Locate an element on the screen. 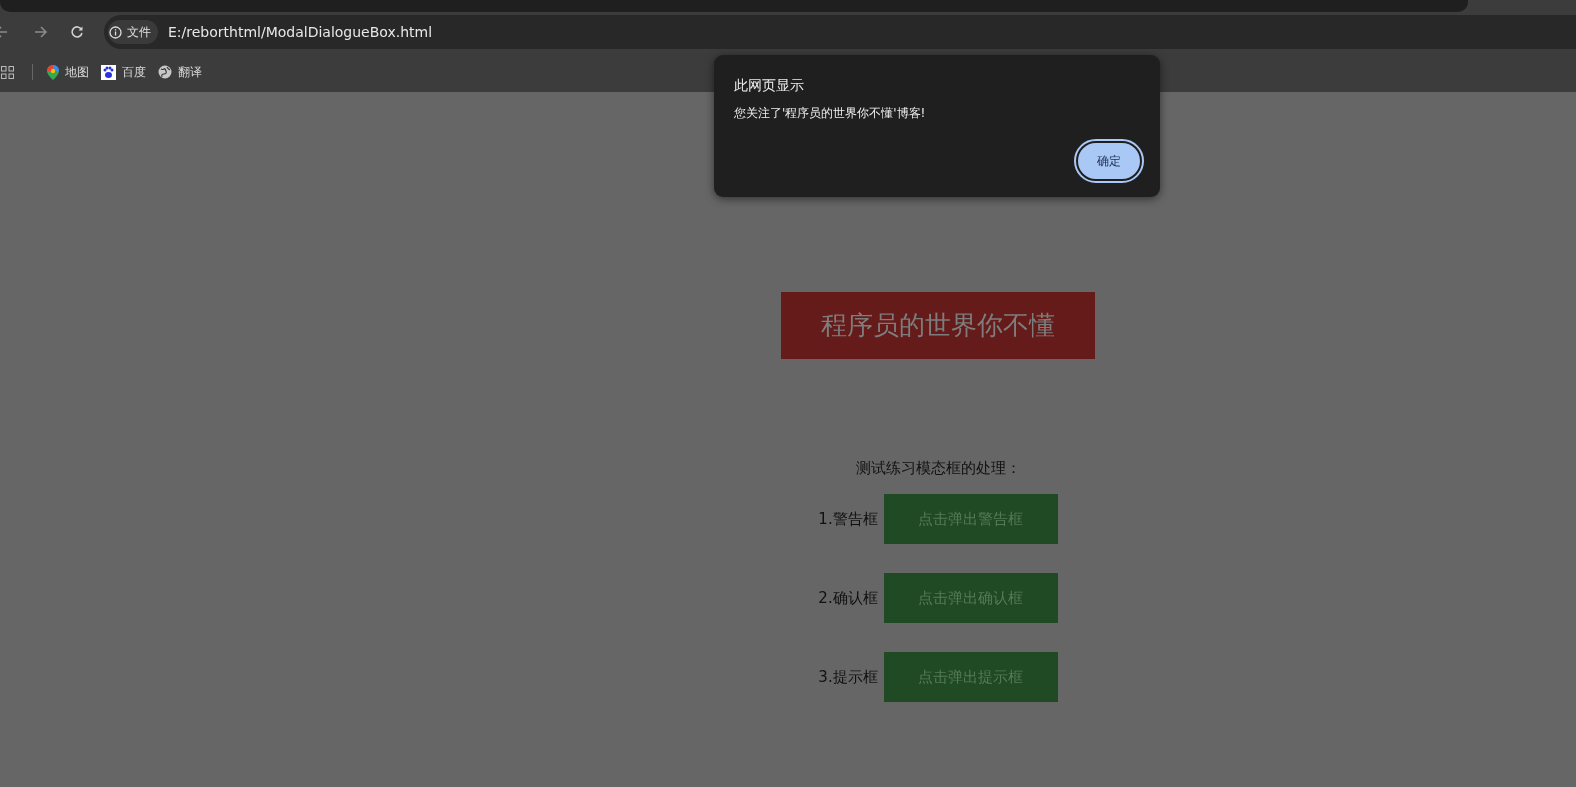 This screenshot has width=1576, height=787. intro-text: 测试练习模态框的处理： is located at coordinates (938, 468).